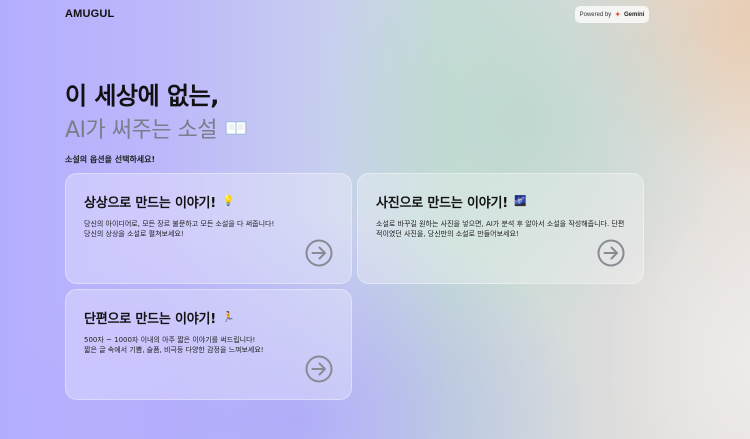  What do you see at coordinates (618, 14) in the screenshot?
I see `gemini-spark-icon: ✦` at bounding box center [618, 14].